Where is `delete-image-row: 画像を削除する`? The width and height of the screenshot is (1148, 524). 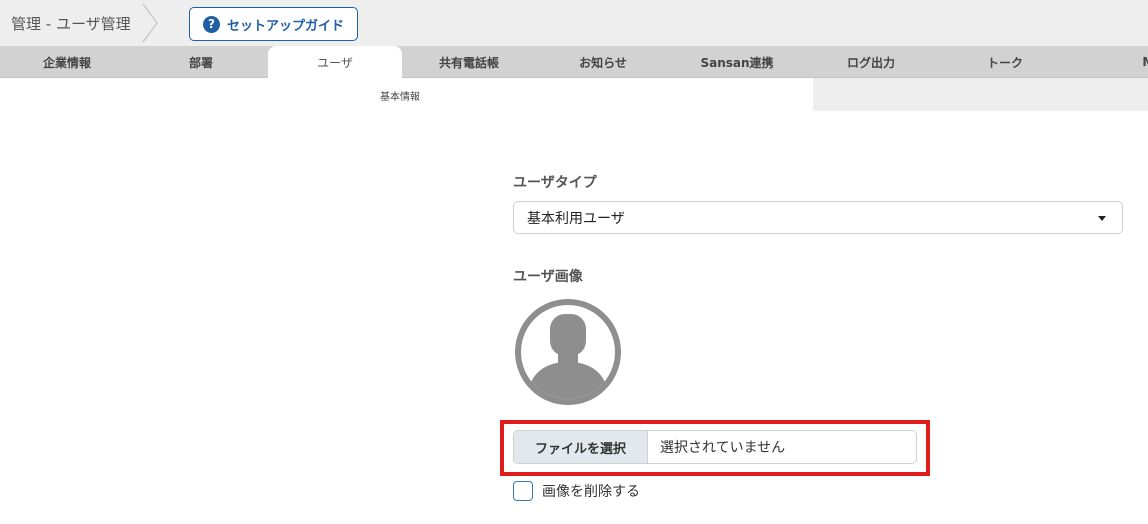 delete-image-row: 画像を削除する is located at coordinates (576, 491).